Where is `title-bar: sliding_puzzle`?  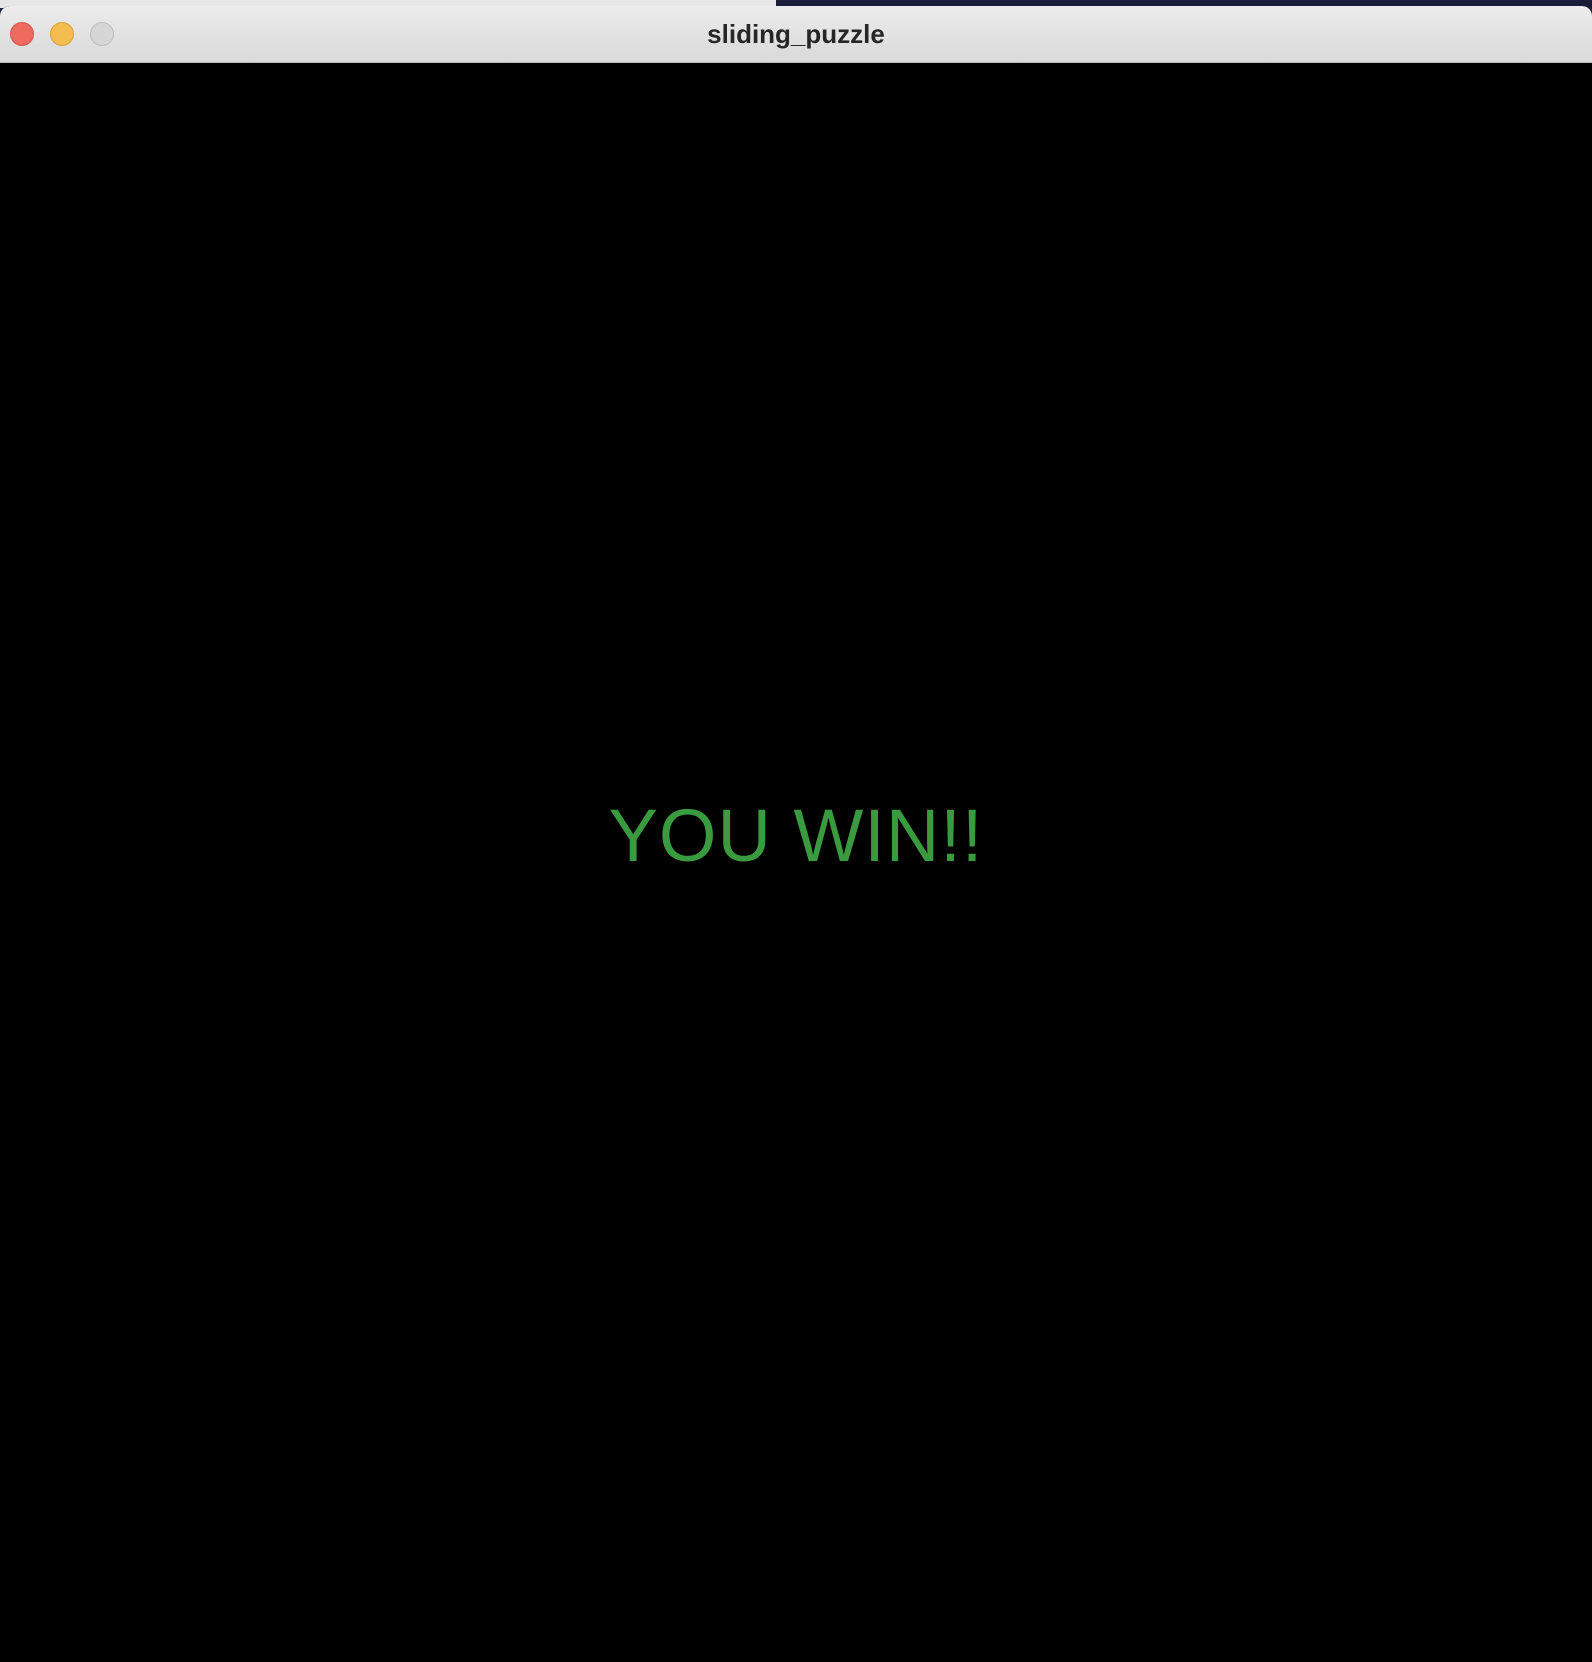 title-bar: sliding_puzzle is located at coordinates (796, 34).